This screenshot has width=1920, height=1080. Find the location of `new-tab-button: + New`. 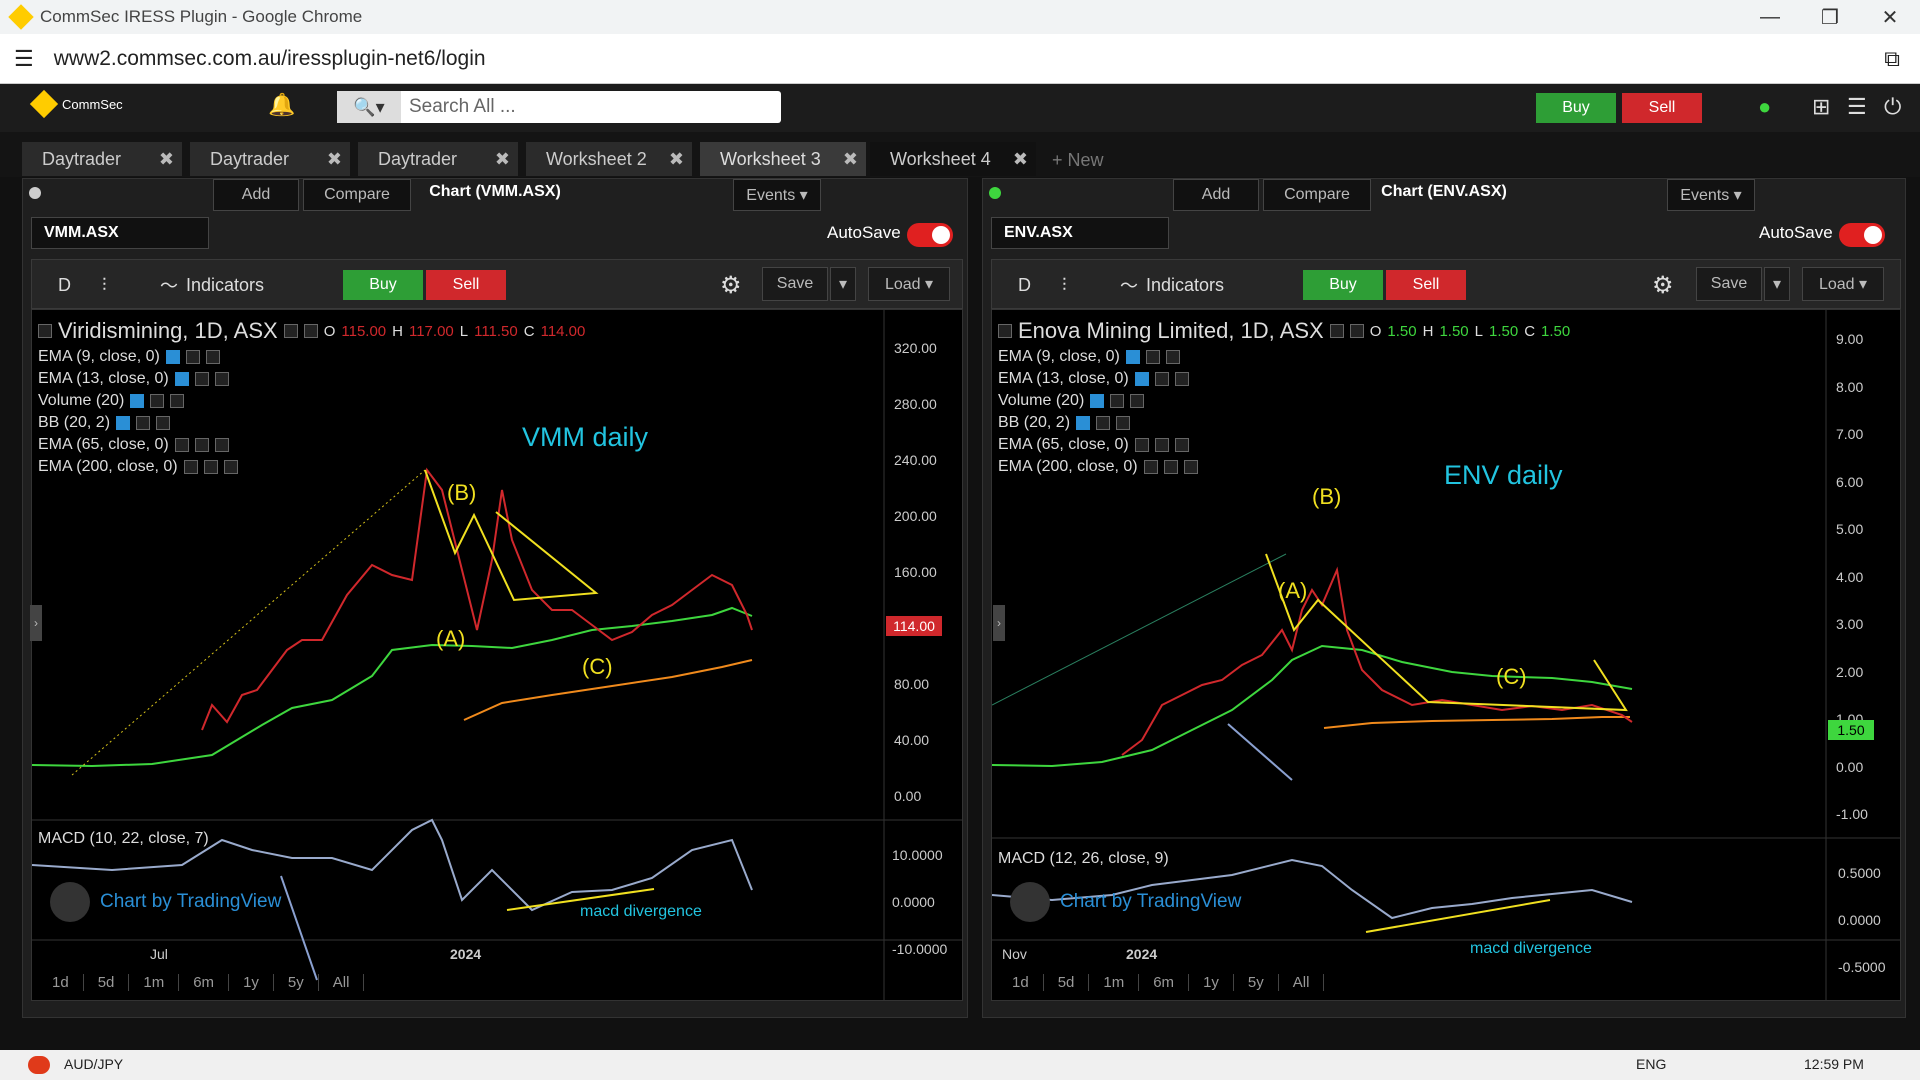

new-tab-button: + New is located at coordinates (1078, 160).